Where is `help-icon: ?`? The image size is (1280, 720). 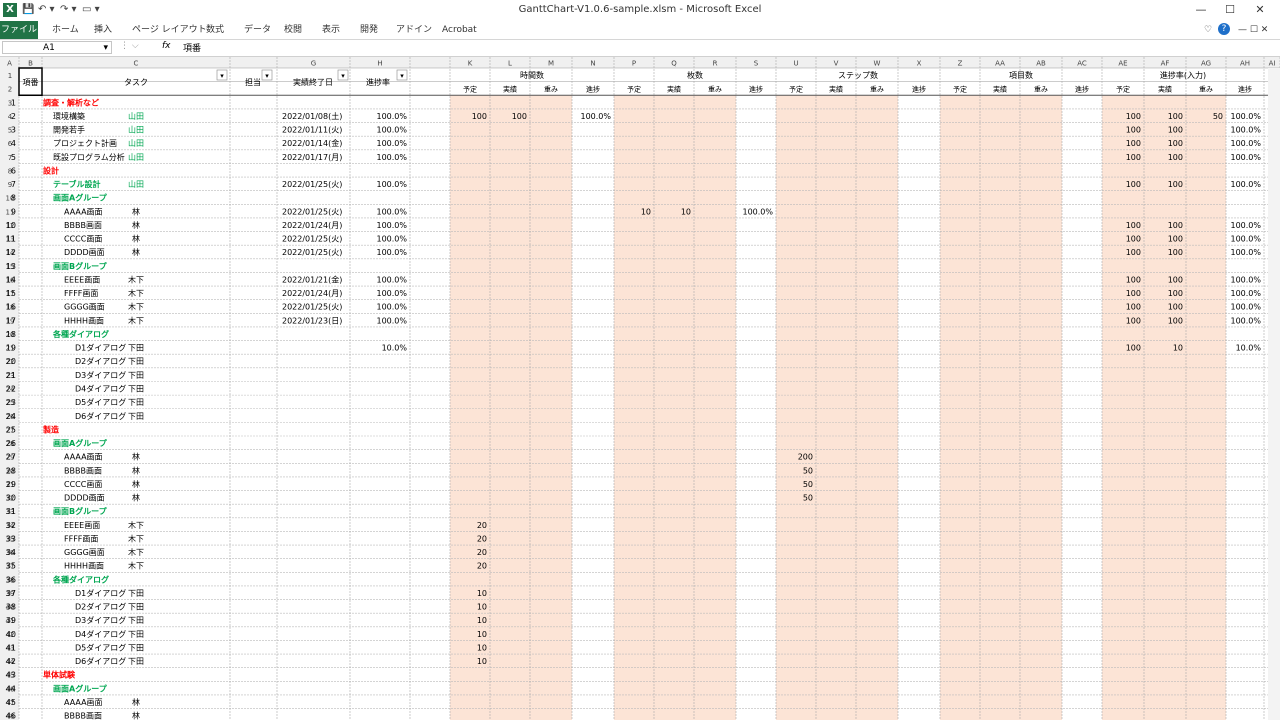 help-icon: ? is located at coordinates (1224, 29).